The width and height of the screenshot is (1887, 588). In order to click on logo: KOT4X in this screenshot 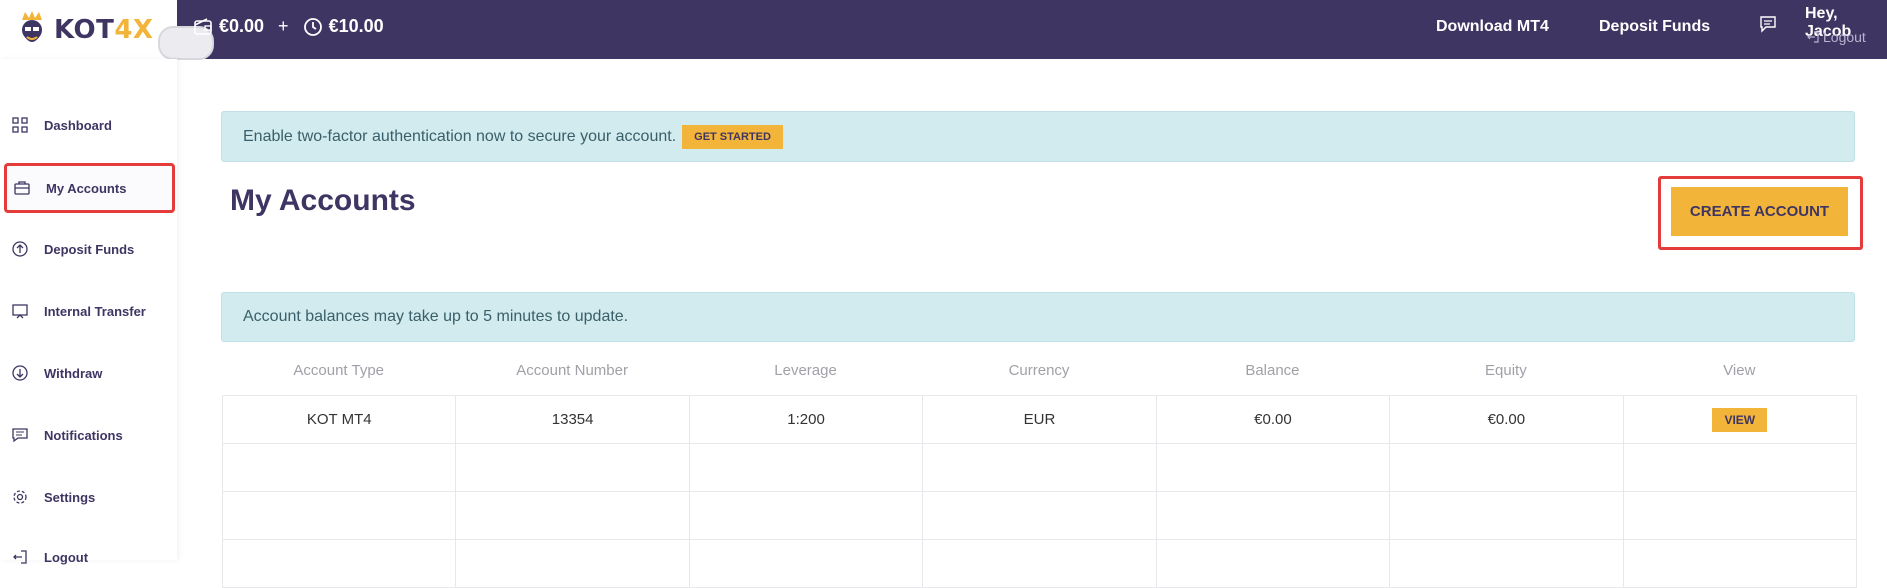, I will do `click(88, 29)`.